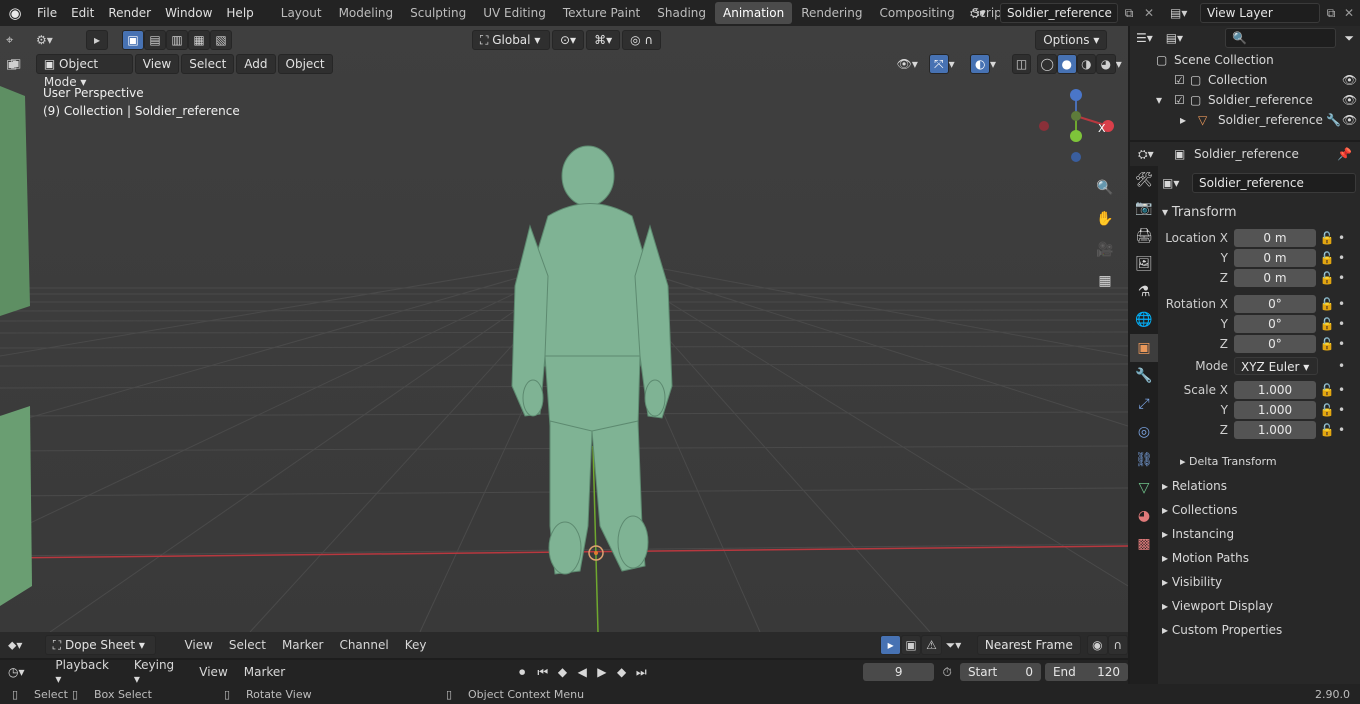 This screenshot has height=704, width=1360. I want to click on pivot-dropdown: ⊙▾, so click(568, 40).